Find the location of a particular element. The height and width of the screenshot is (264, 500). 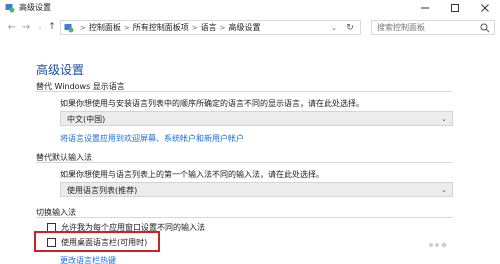

up-button: ↑ is located at coordinates (52, 27).